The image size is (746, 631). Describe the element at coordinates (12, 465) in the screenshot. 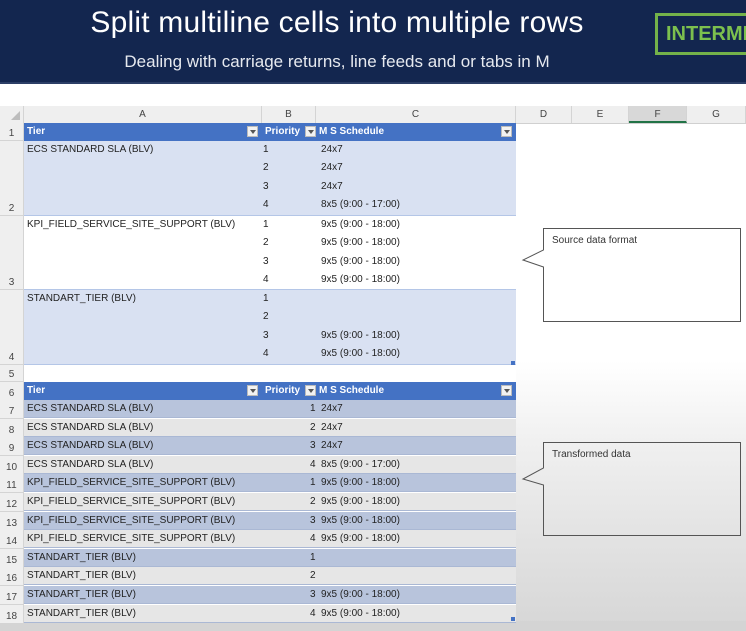

I see `row-header: 10` at that location.